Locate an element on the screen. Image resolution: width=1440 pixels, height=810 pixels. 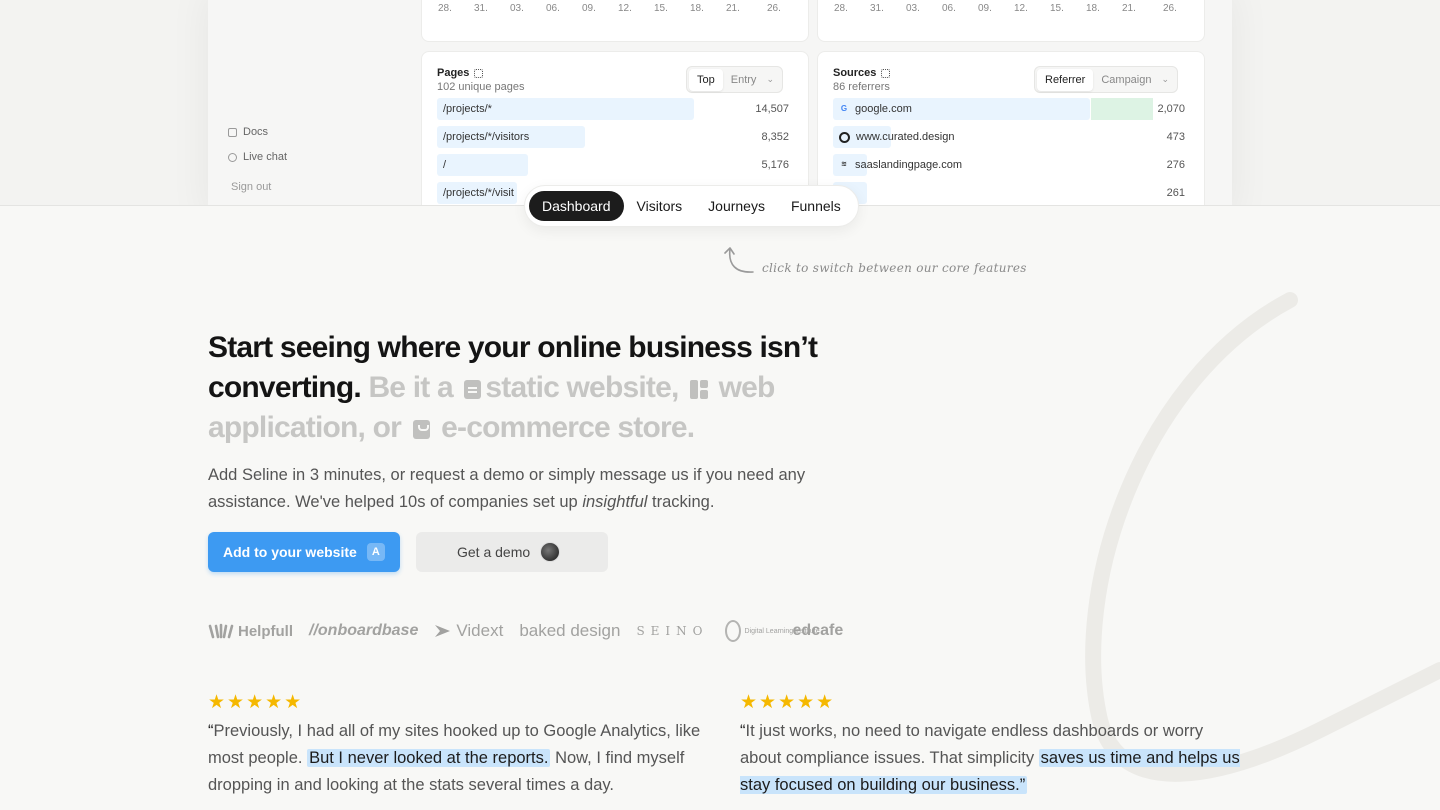
sources-title-text: Sources is located at coordinates (855, 73).